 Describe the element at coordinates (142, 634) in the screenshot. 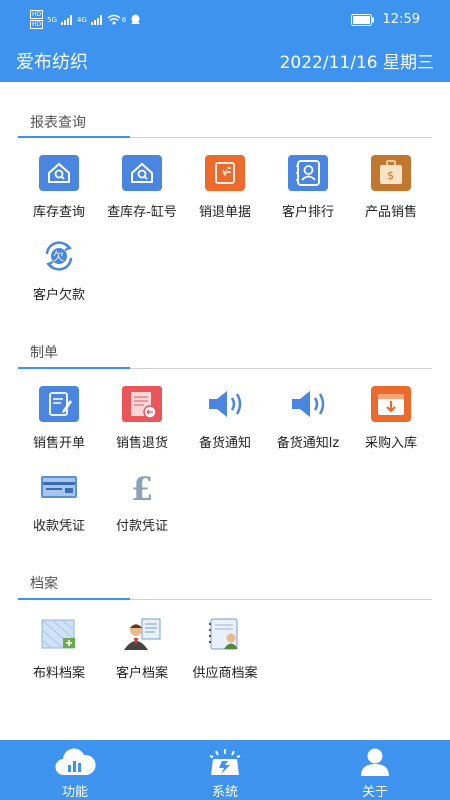

I see `customer-file-icon` at that location.